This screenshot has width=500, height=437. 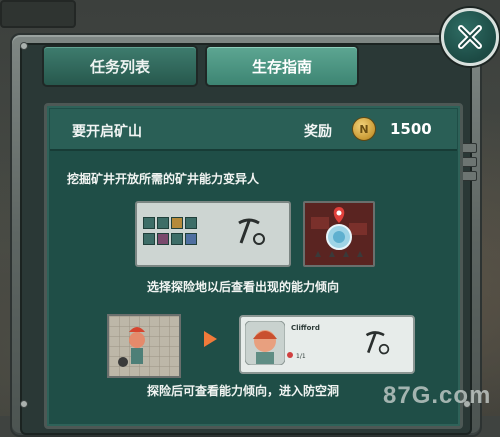 I want to click on guide-text-3: 探险后可查看能力倾向，进入防空洞, so click(x=243, y=391).